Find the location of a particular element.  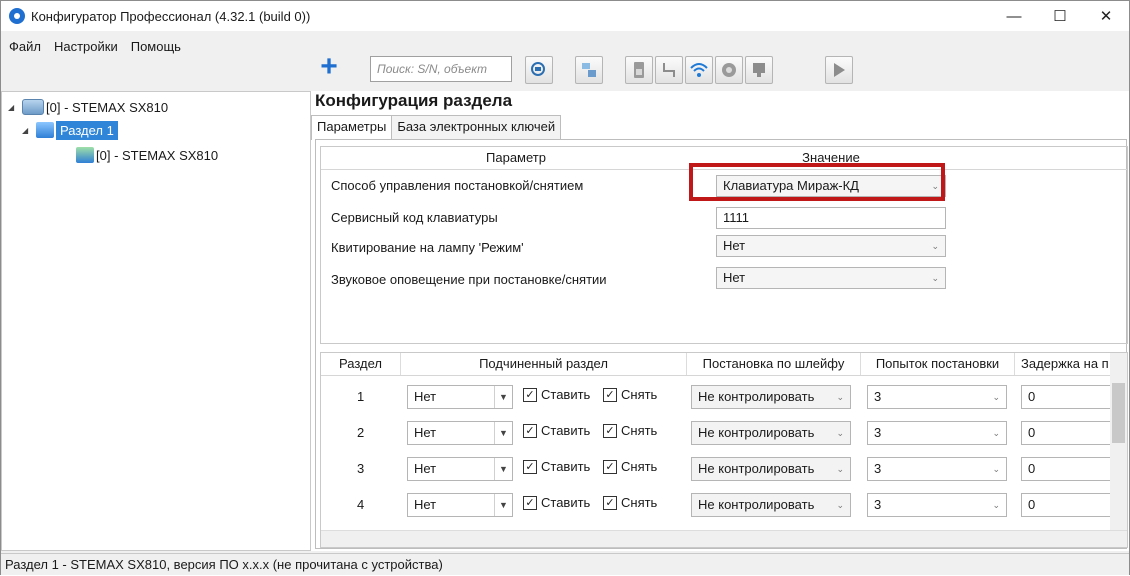

wifi-icon is located at coordinates (699, 70).